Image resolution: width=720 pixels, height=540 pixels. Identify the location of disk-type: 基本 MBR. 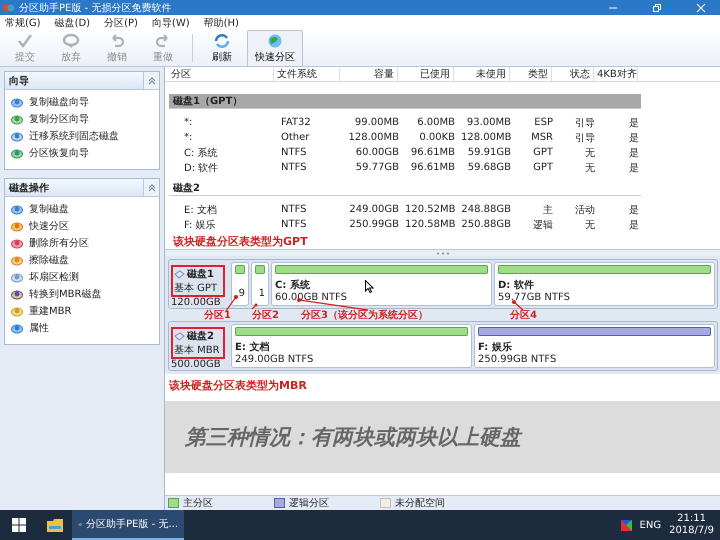
(197, 350).